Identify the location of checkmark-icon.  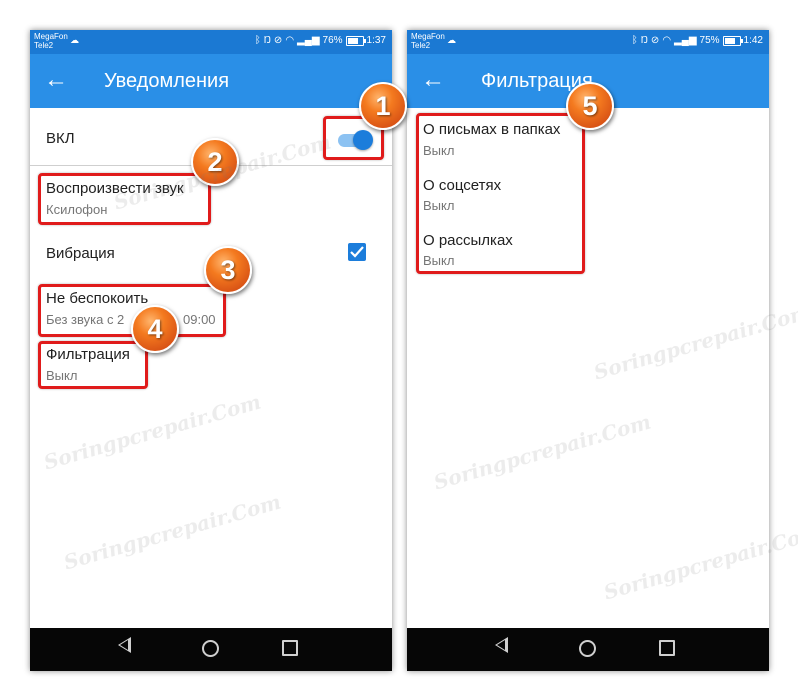
(357, 252).